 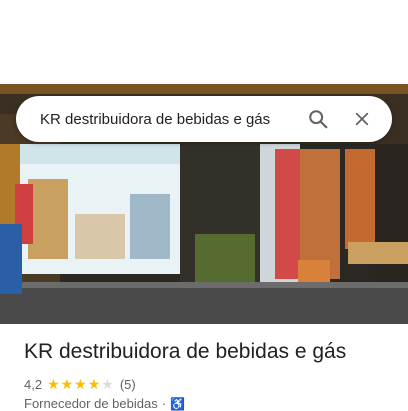 I want to click on close-icon, so click(x=362, y=119).